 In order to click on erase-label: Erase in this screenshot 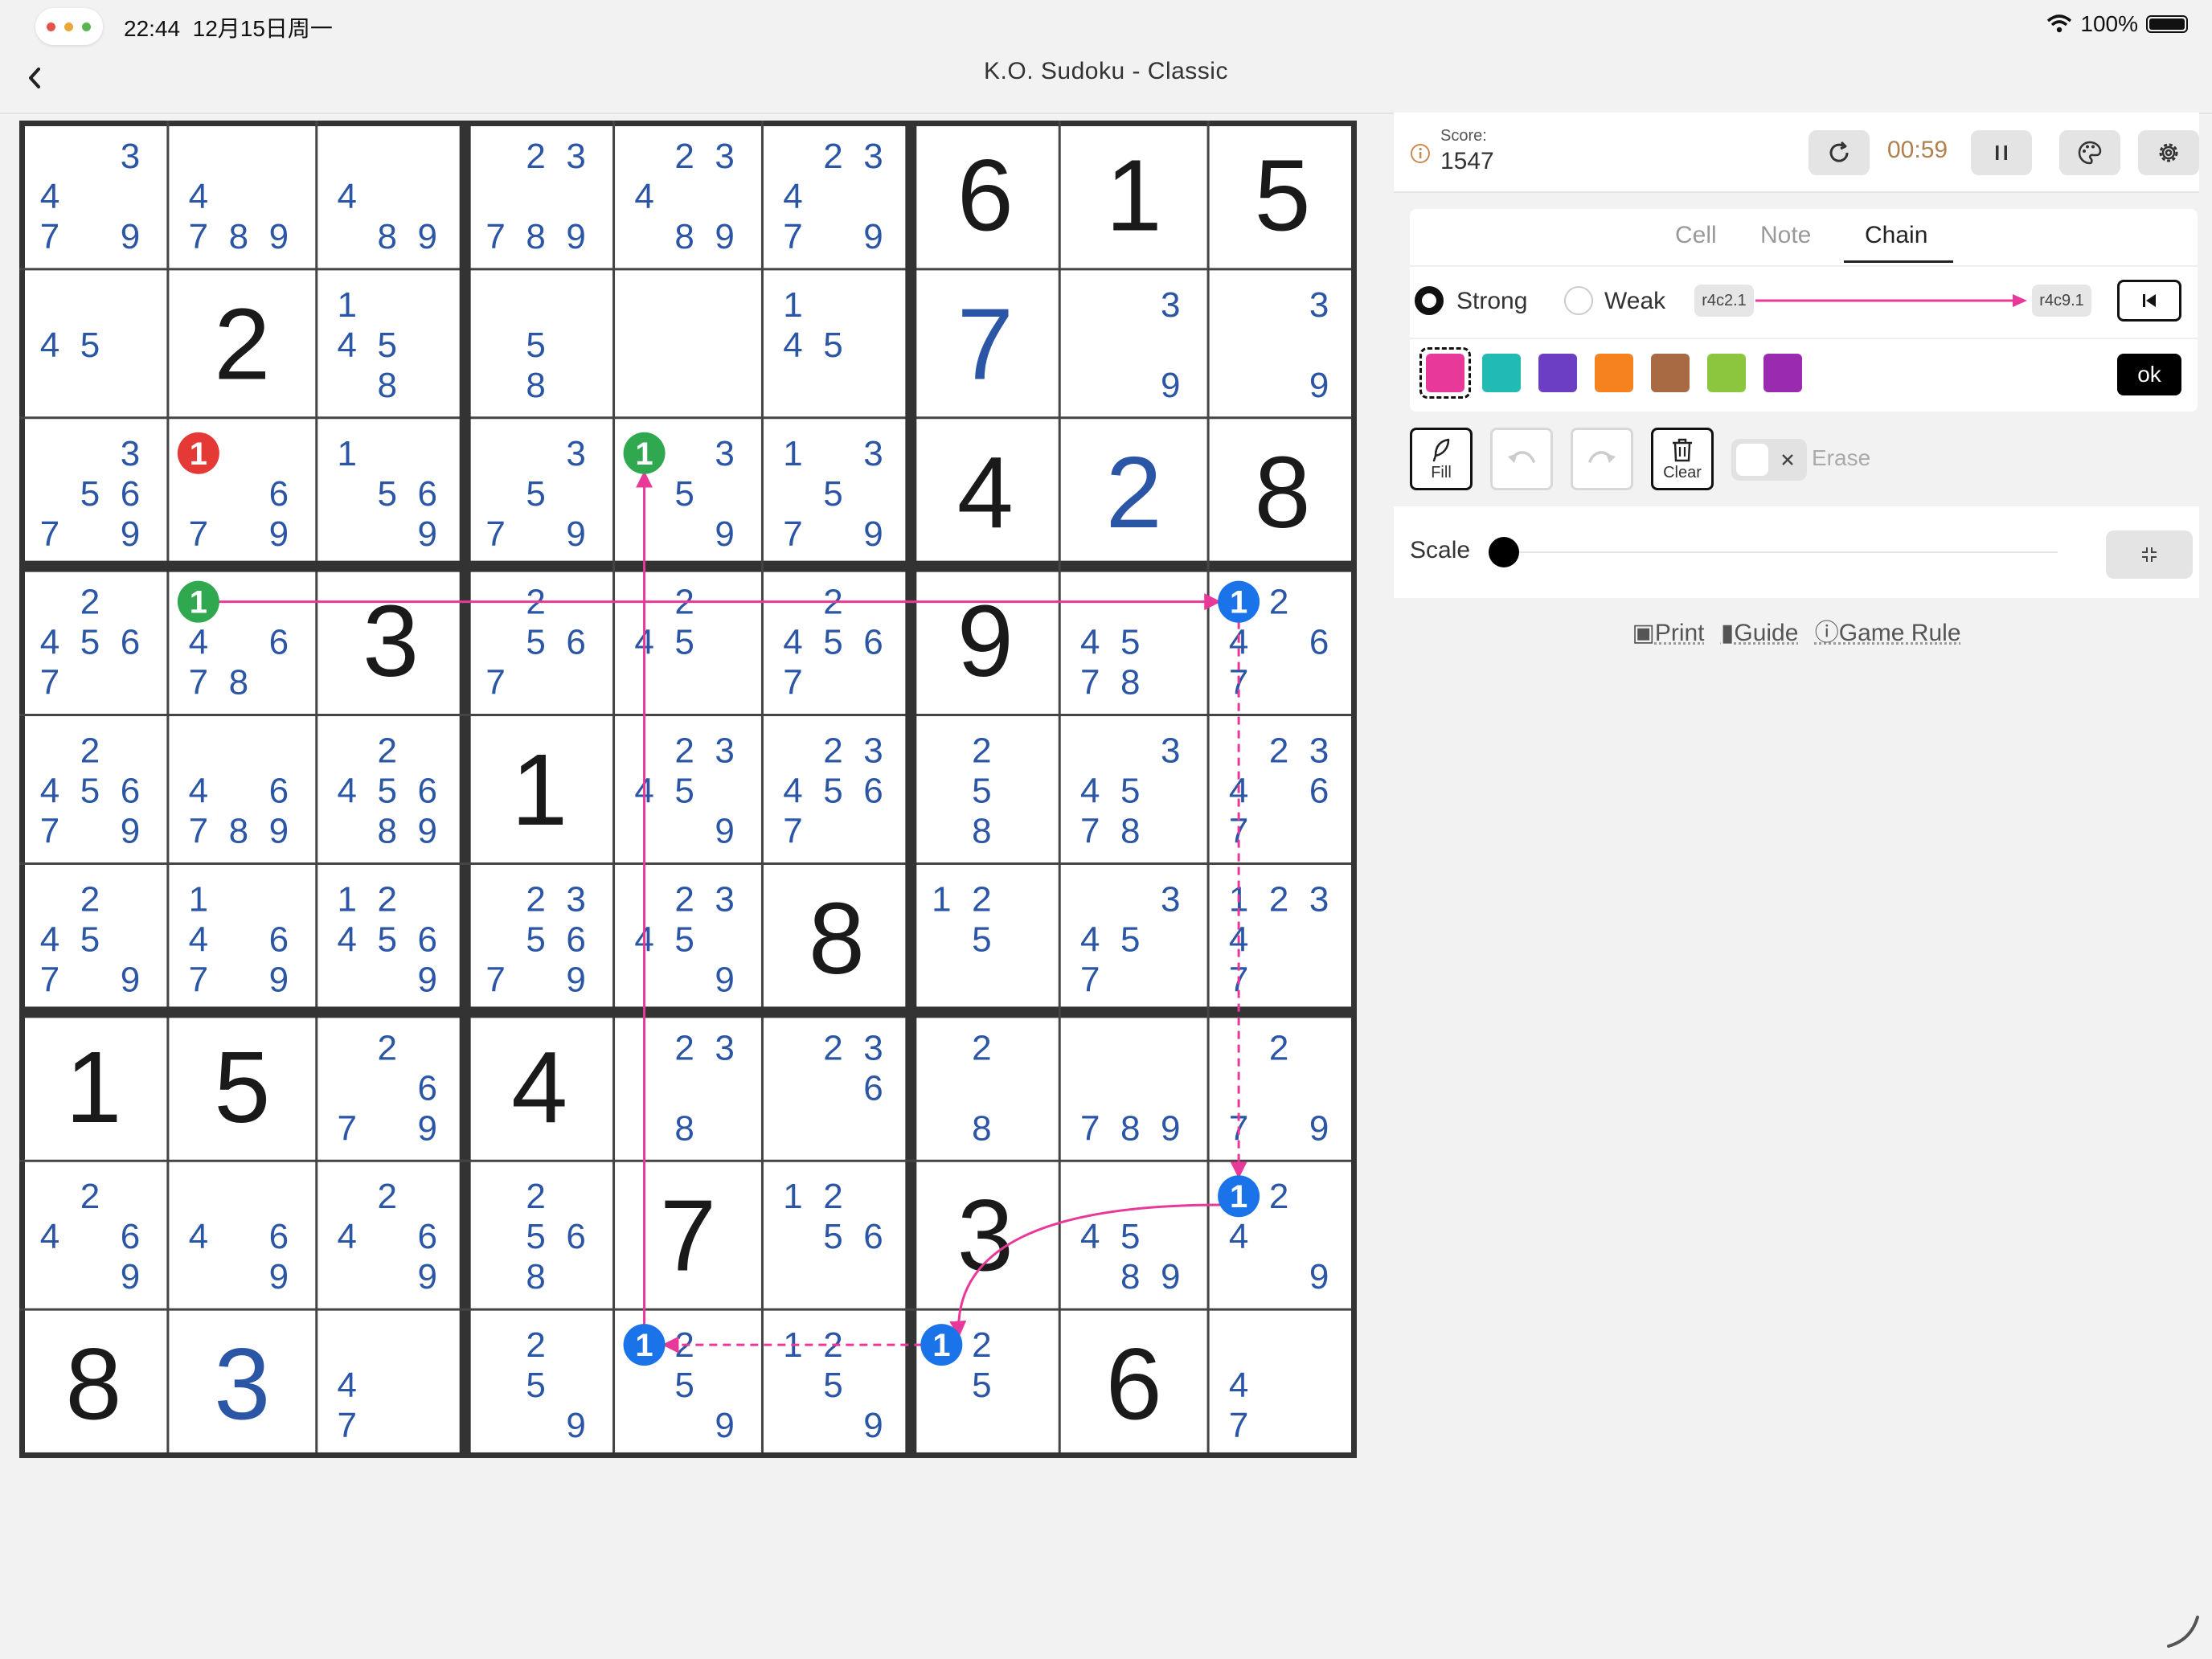, I will do `click(1841, 457)`.